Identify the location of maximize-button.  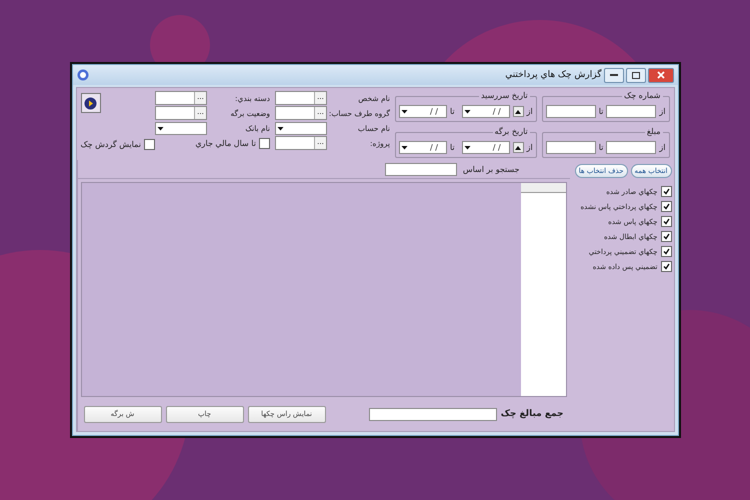
(636, 75).